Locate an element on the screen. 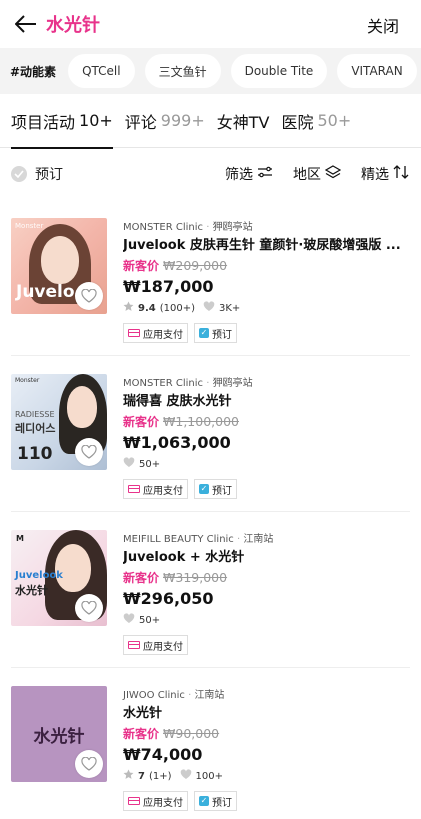 The image size is (421, 819). thumb-number: 110 is located at coordinates (35, 454).